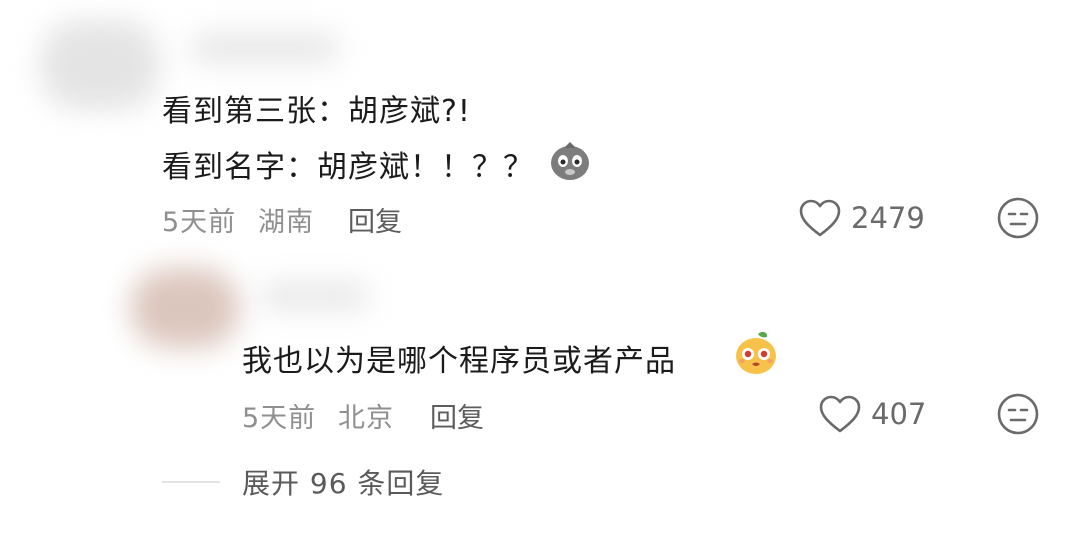  I want to click on comment-location: 湖南, so click(286, 222).